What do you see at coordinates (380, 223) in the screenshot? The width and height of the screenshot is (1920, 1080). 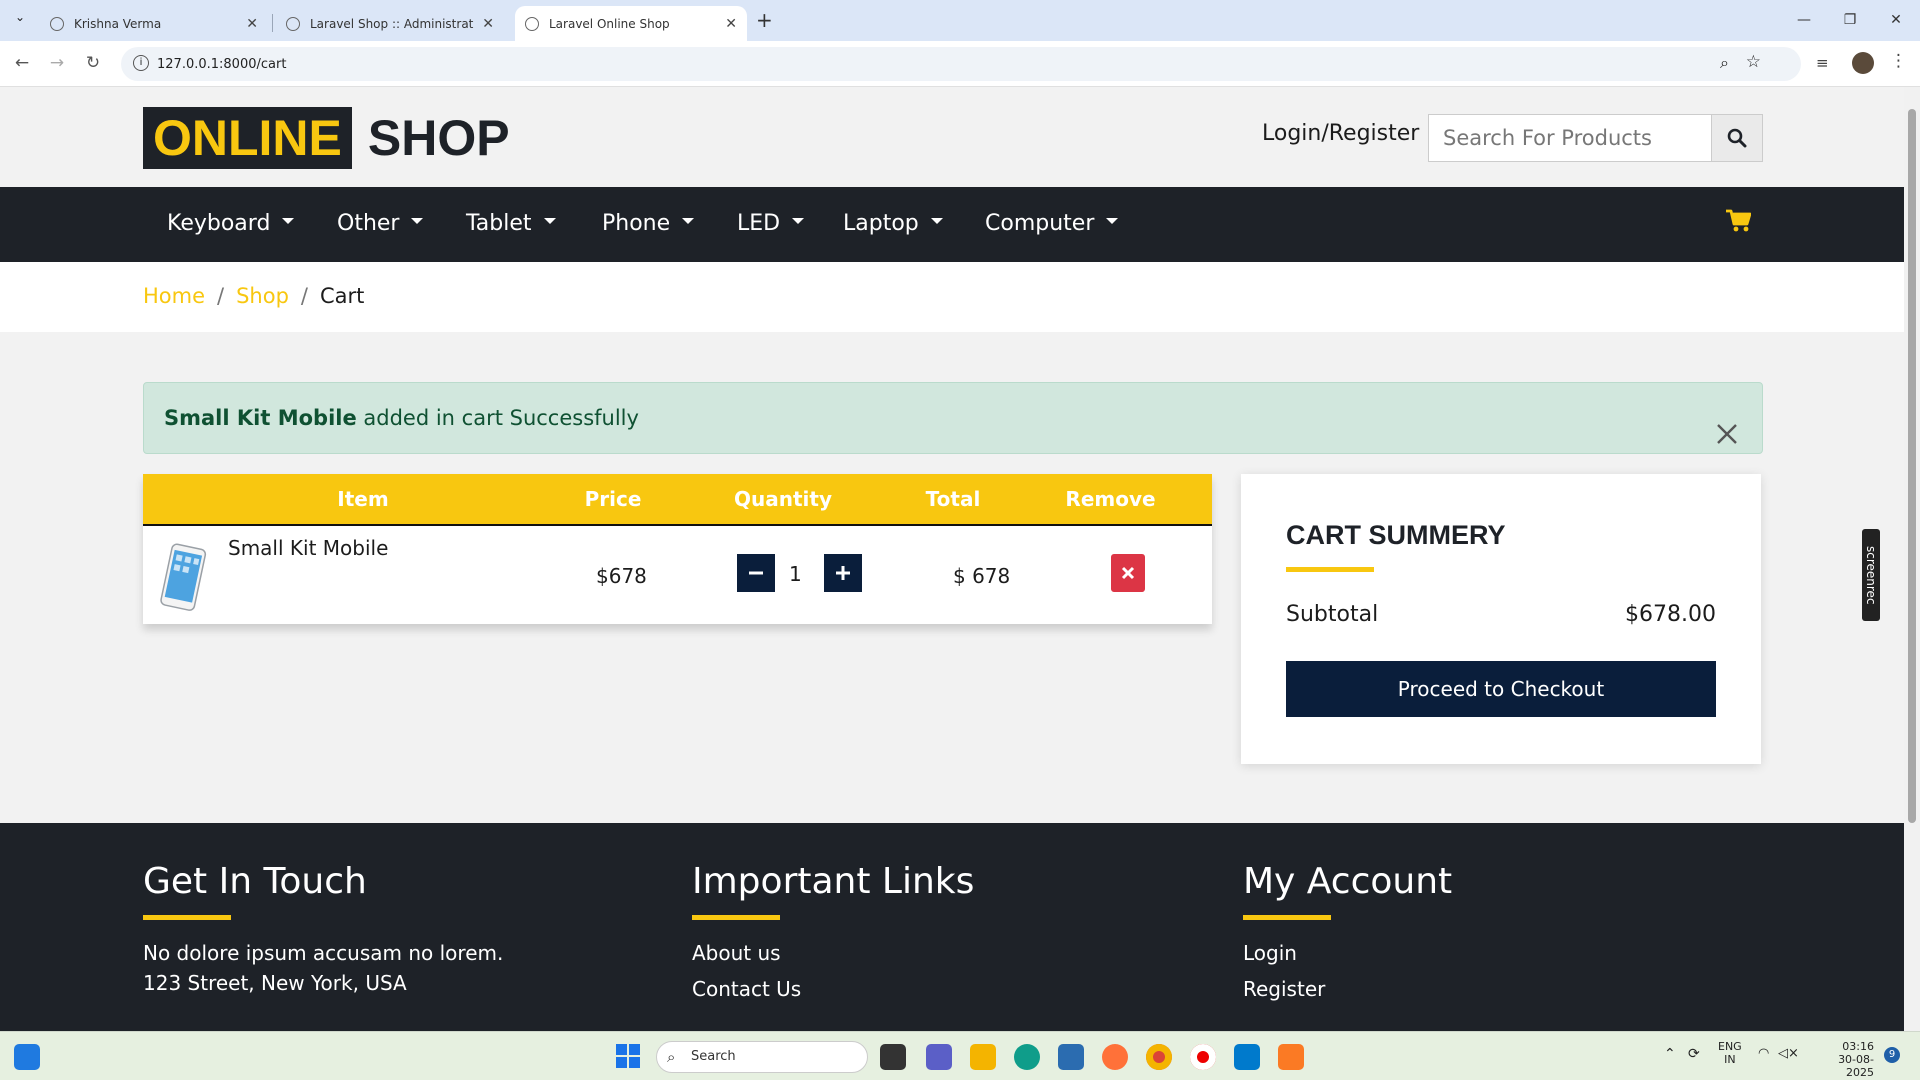 I see `nav-item-other: Other` at bounding box center [380, 223].